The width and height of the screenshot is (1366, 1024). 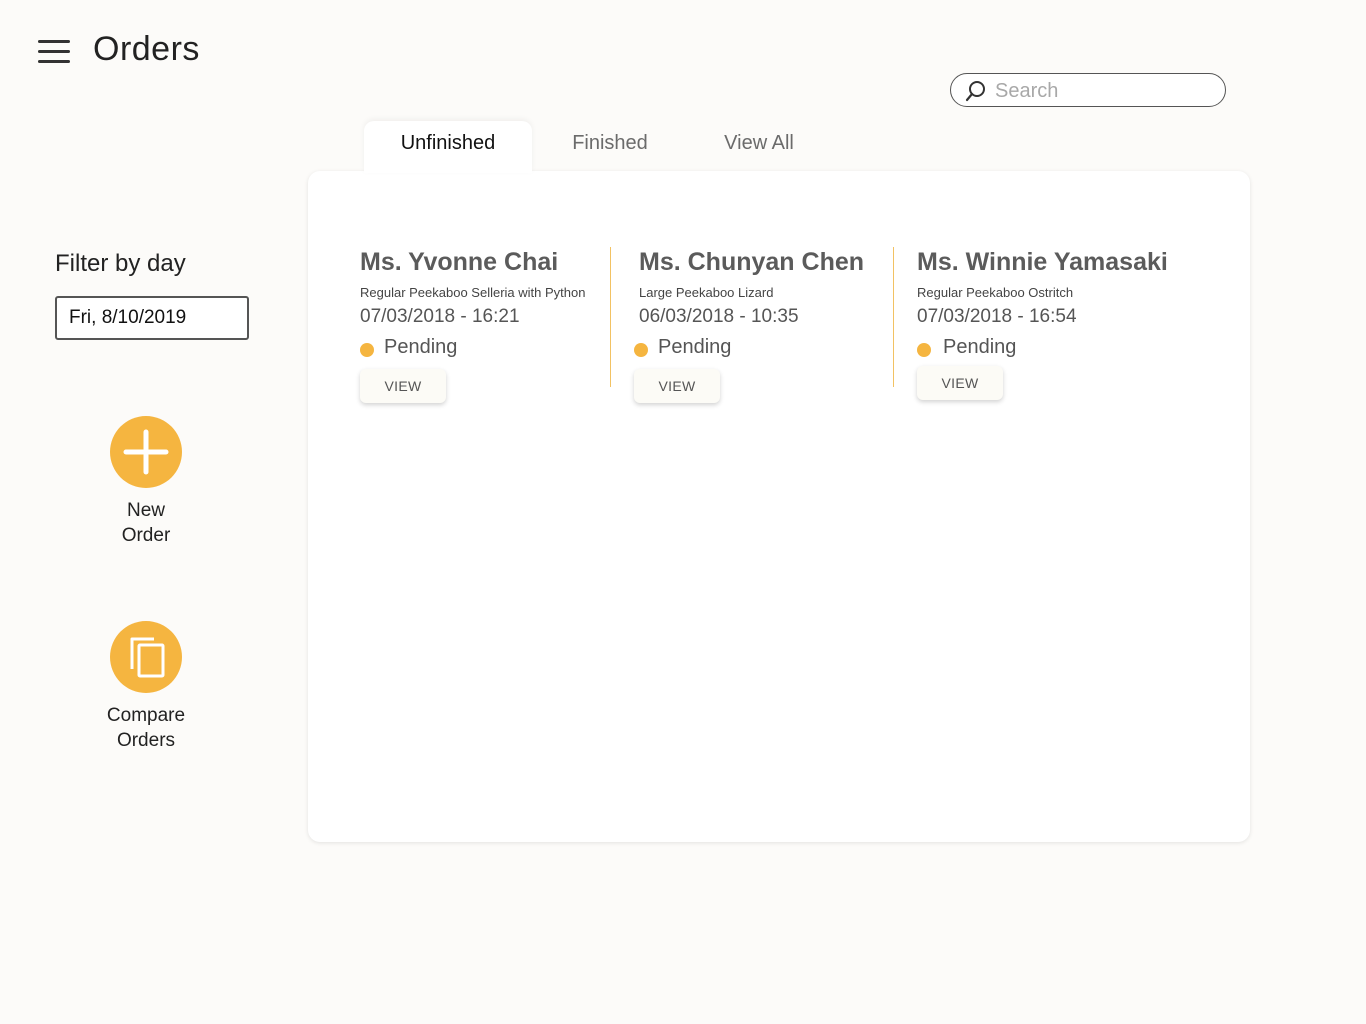 I want to click on product-name: Regular Peekaboo Selleria with Python, so click(x=473, y=292).